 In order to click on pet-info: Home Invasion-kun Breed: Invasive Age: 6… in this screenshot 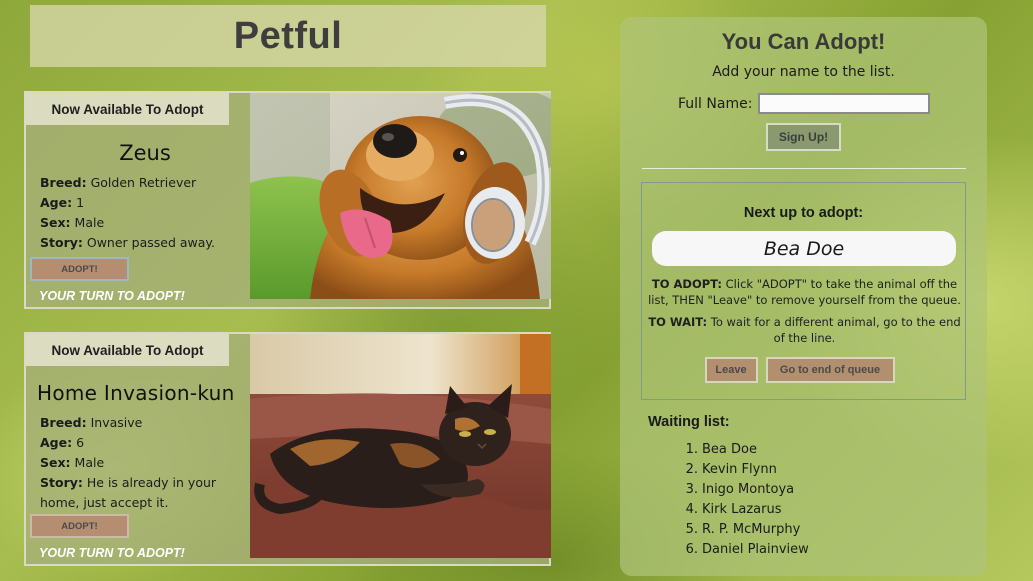, I will do `click(138, 439)`.